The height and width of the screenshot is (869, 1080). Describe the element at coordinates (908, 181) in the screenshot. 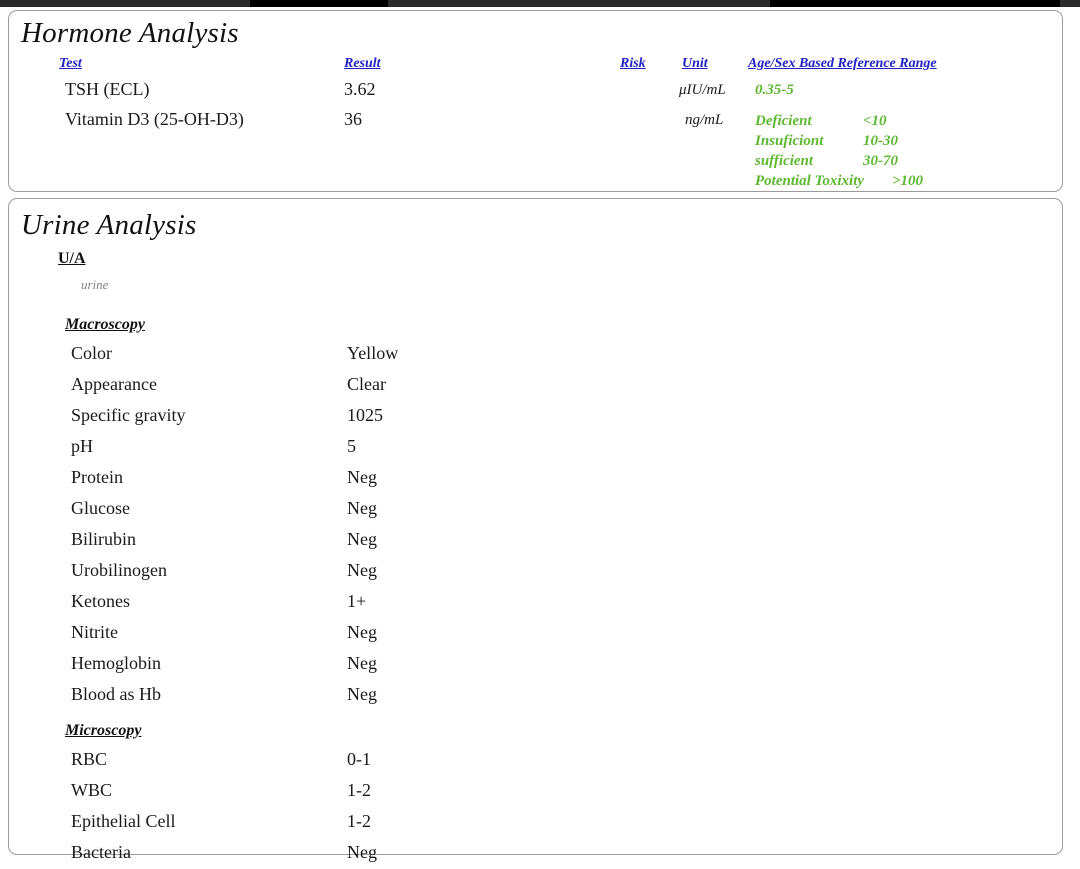

I see `reference-range-value: >100` at that location.